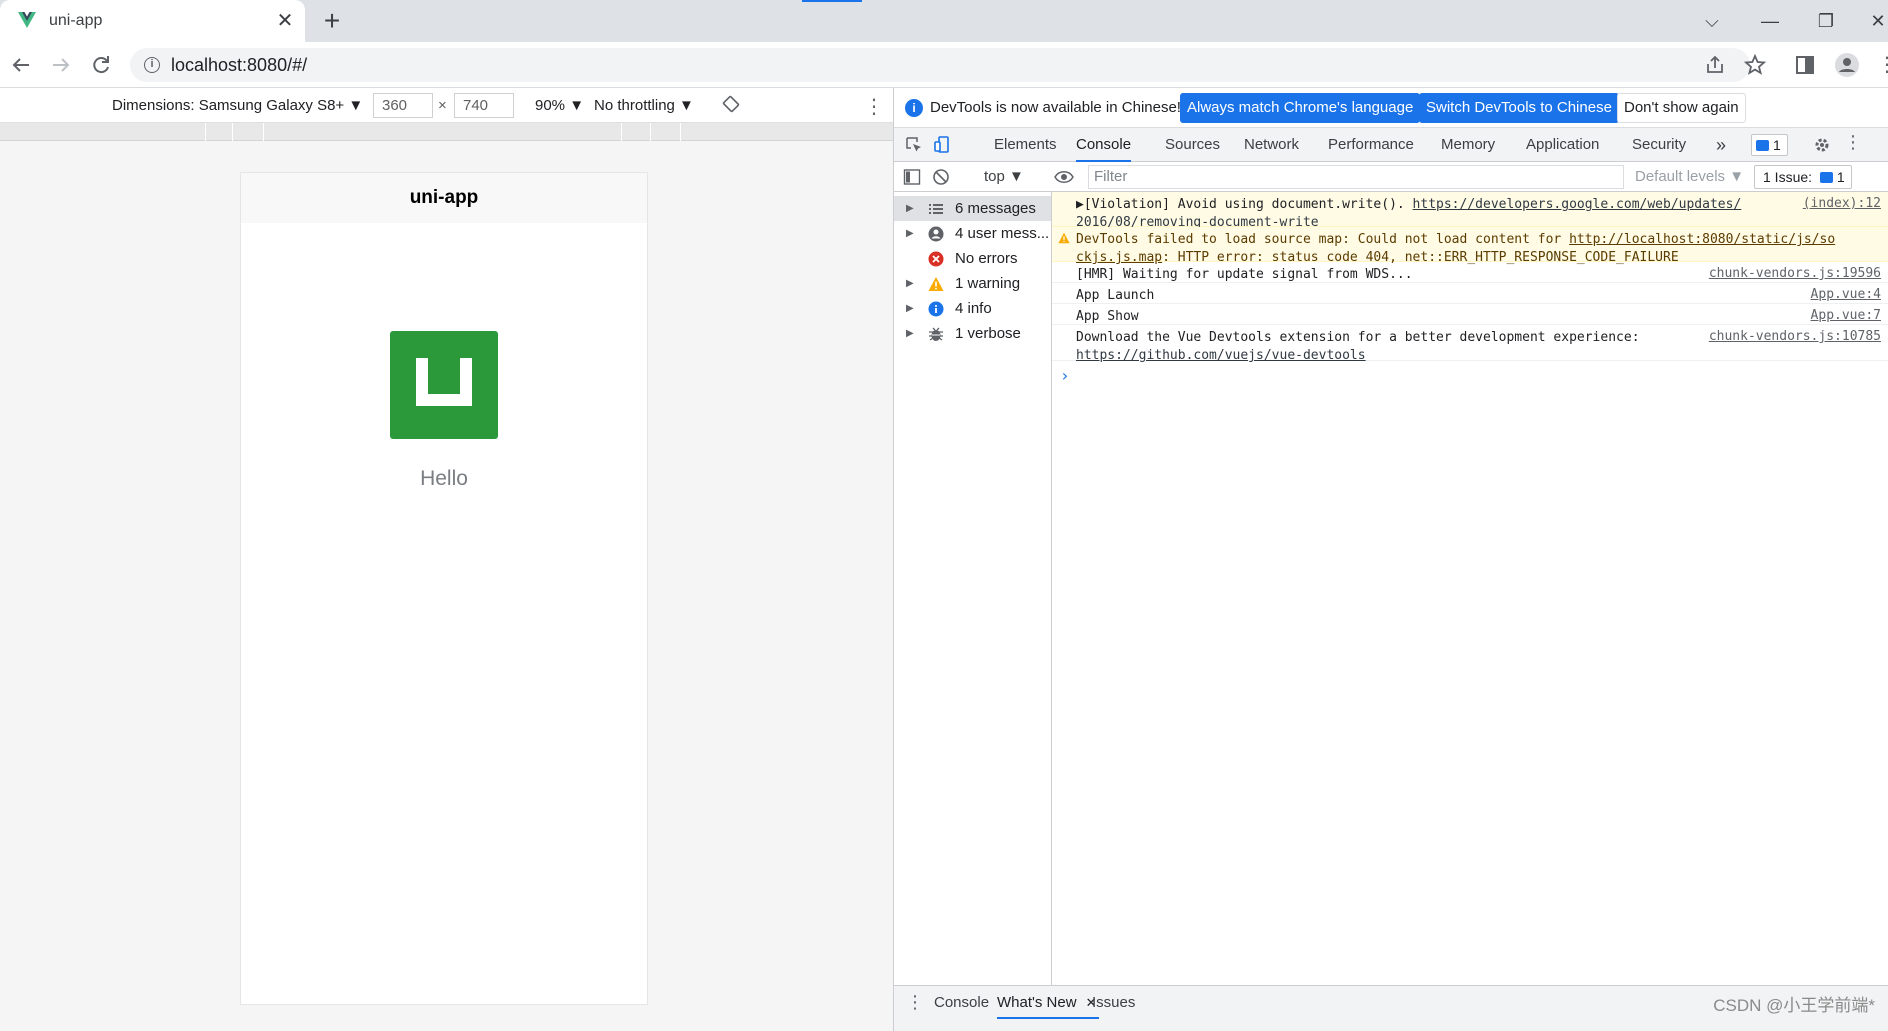 The height and width of the screenshot is (1031, 1888). I want to click on show-source-link: App.vue:7, so click(1846, 315).